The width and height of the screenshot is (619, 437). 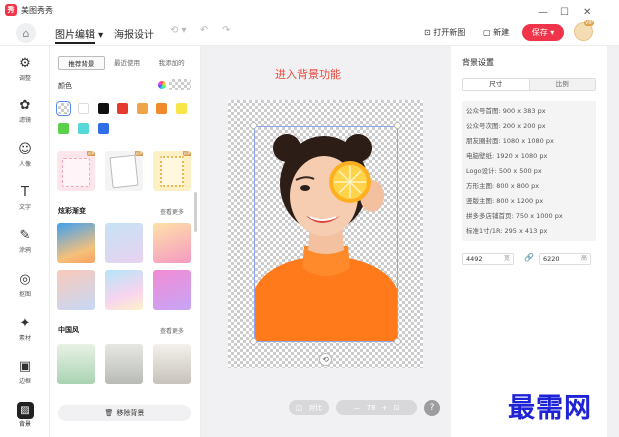 I want to click on zoom-in-icon: +, so click(x=385, y=408).